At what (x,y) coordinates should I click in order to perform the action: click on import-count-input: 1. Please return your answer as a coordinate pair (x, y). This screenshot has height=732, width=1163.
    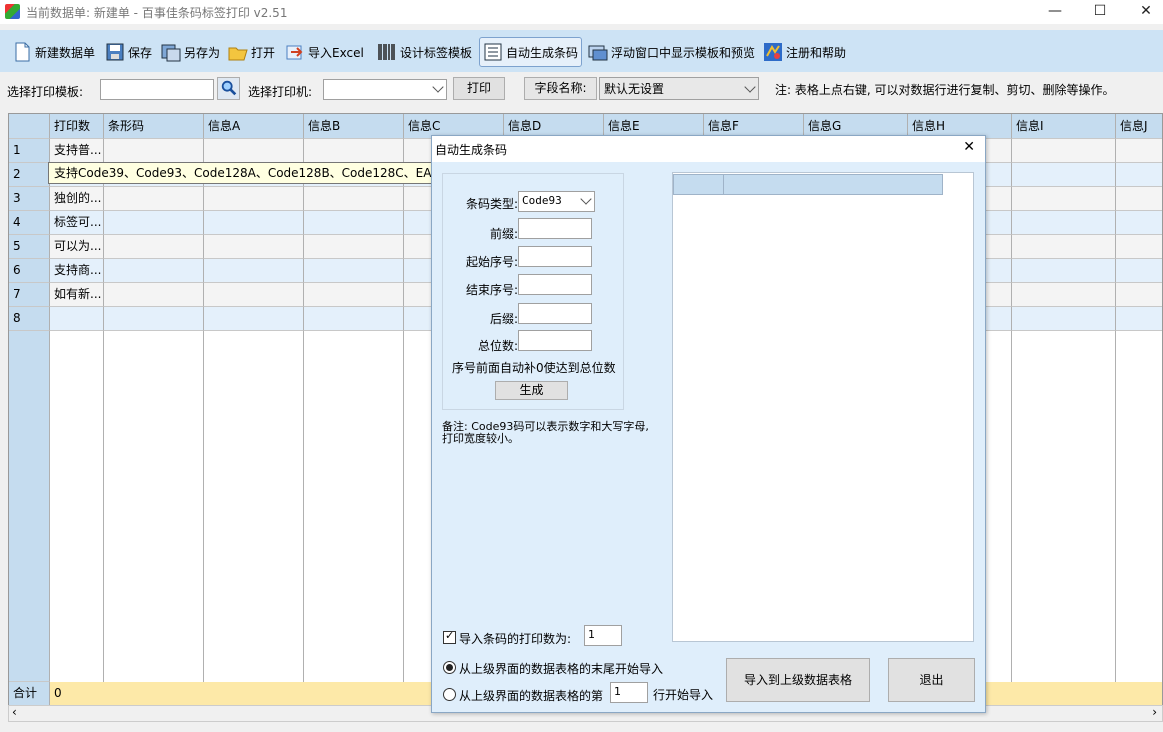
    Looking at the image, I should click on (603, 635).